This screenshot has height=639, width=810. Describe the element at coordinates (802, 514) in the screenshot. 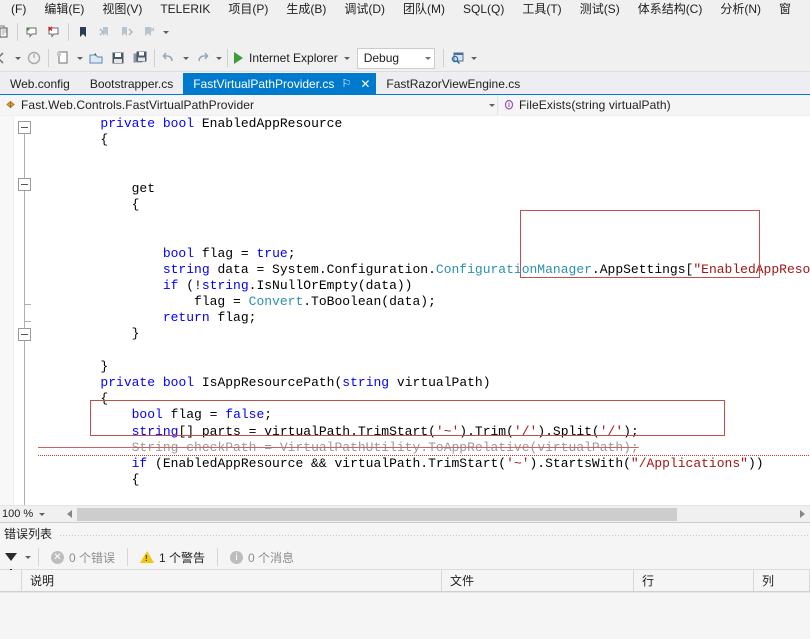

I see `scroll-right-icon` at that location.